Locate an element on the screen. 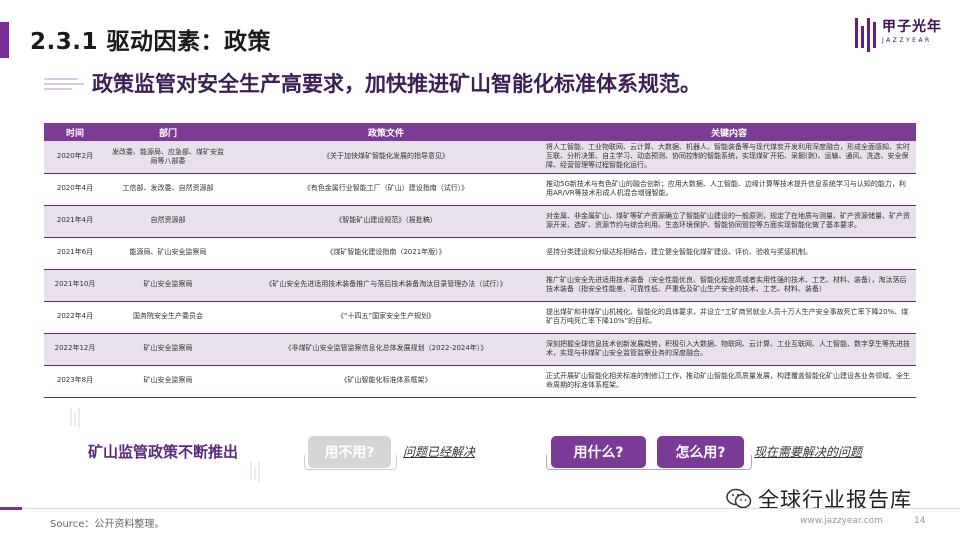  header-dept: 部门 is located at coordinates (168, 132).